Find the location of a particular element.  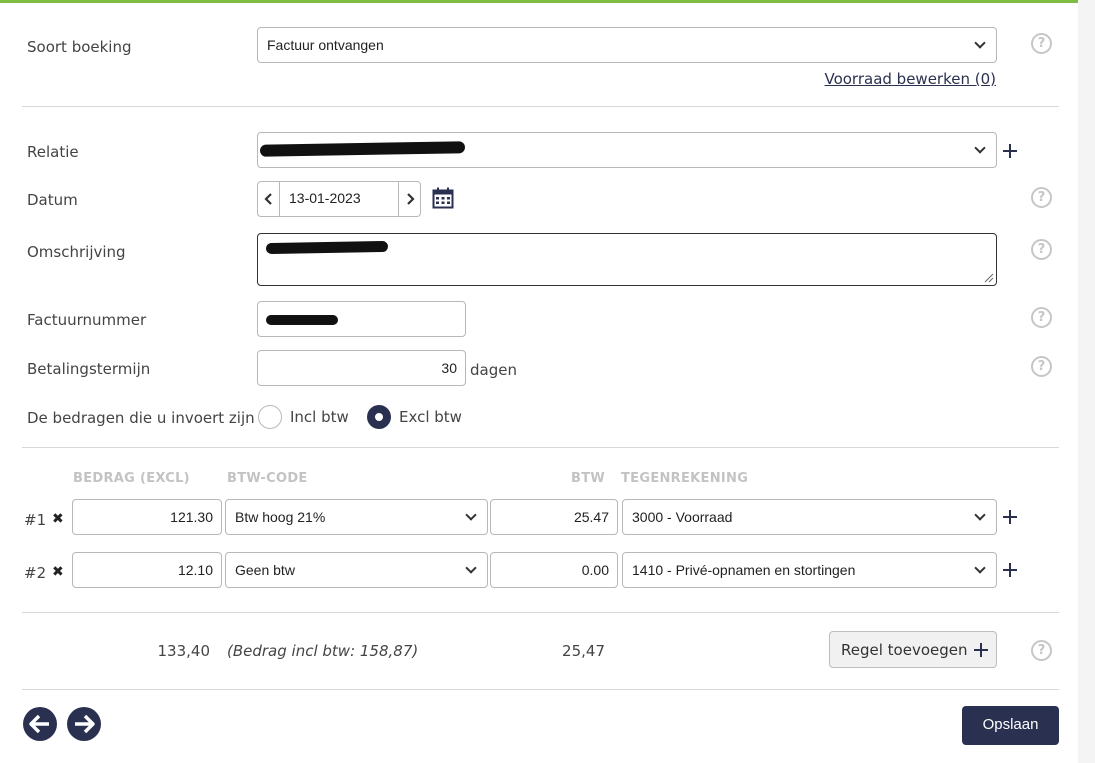

chevron-right-icon is located at coordinates (411, 199).